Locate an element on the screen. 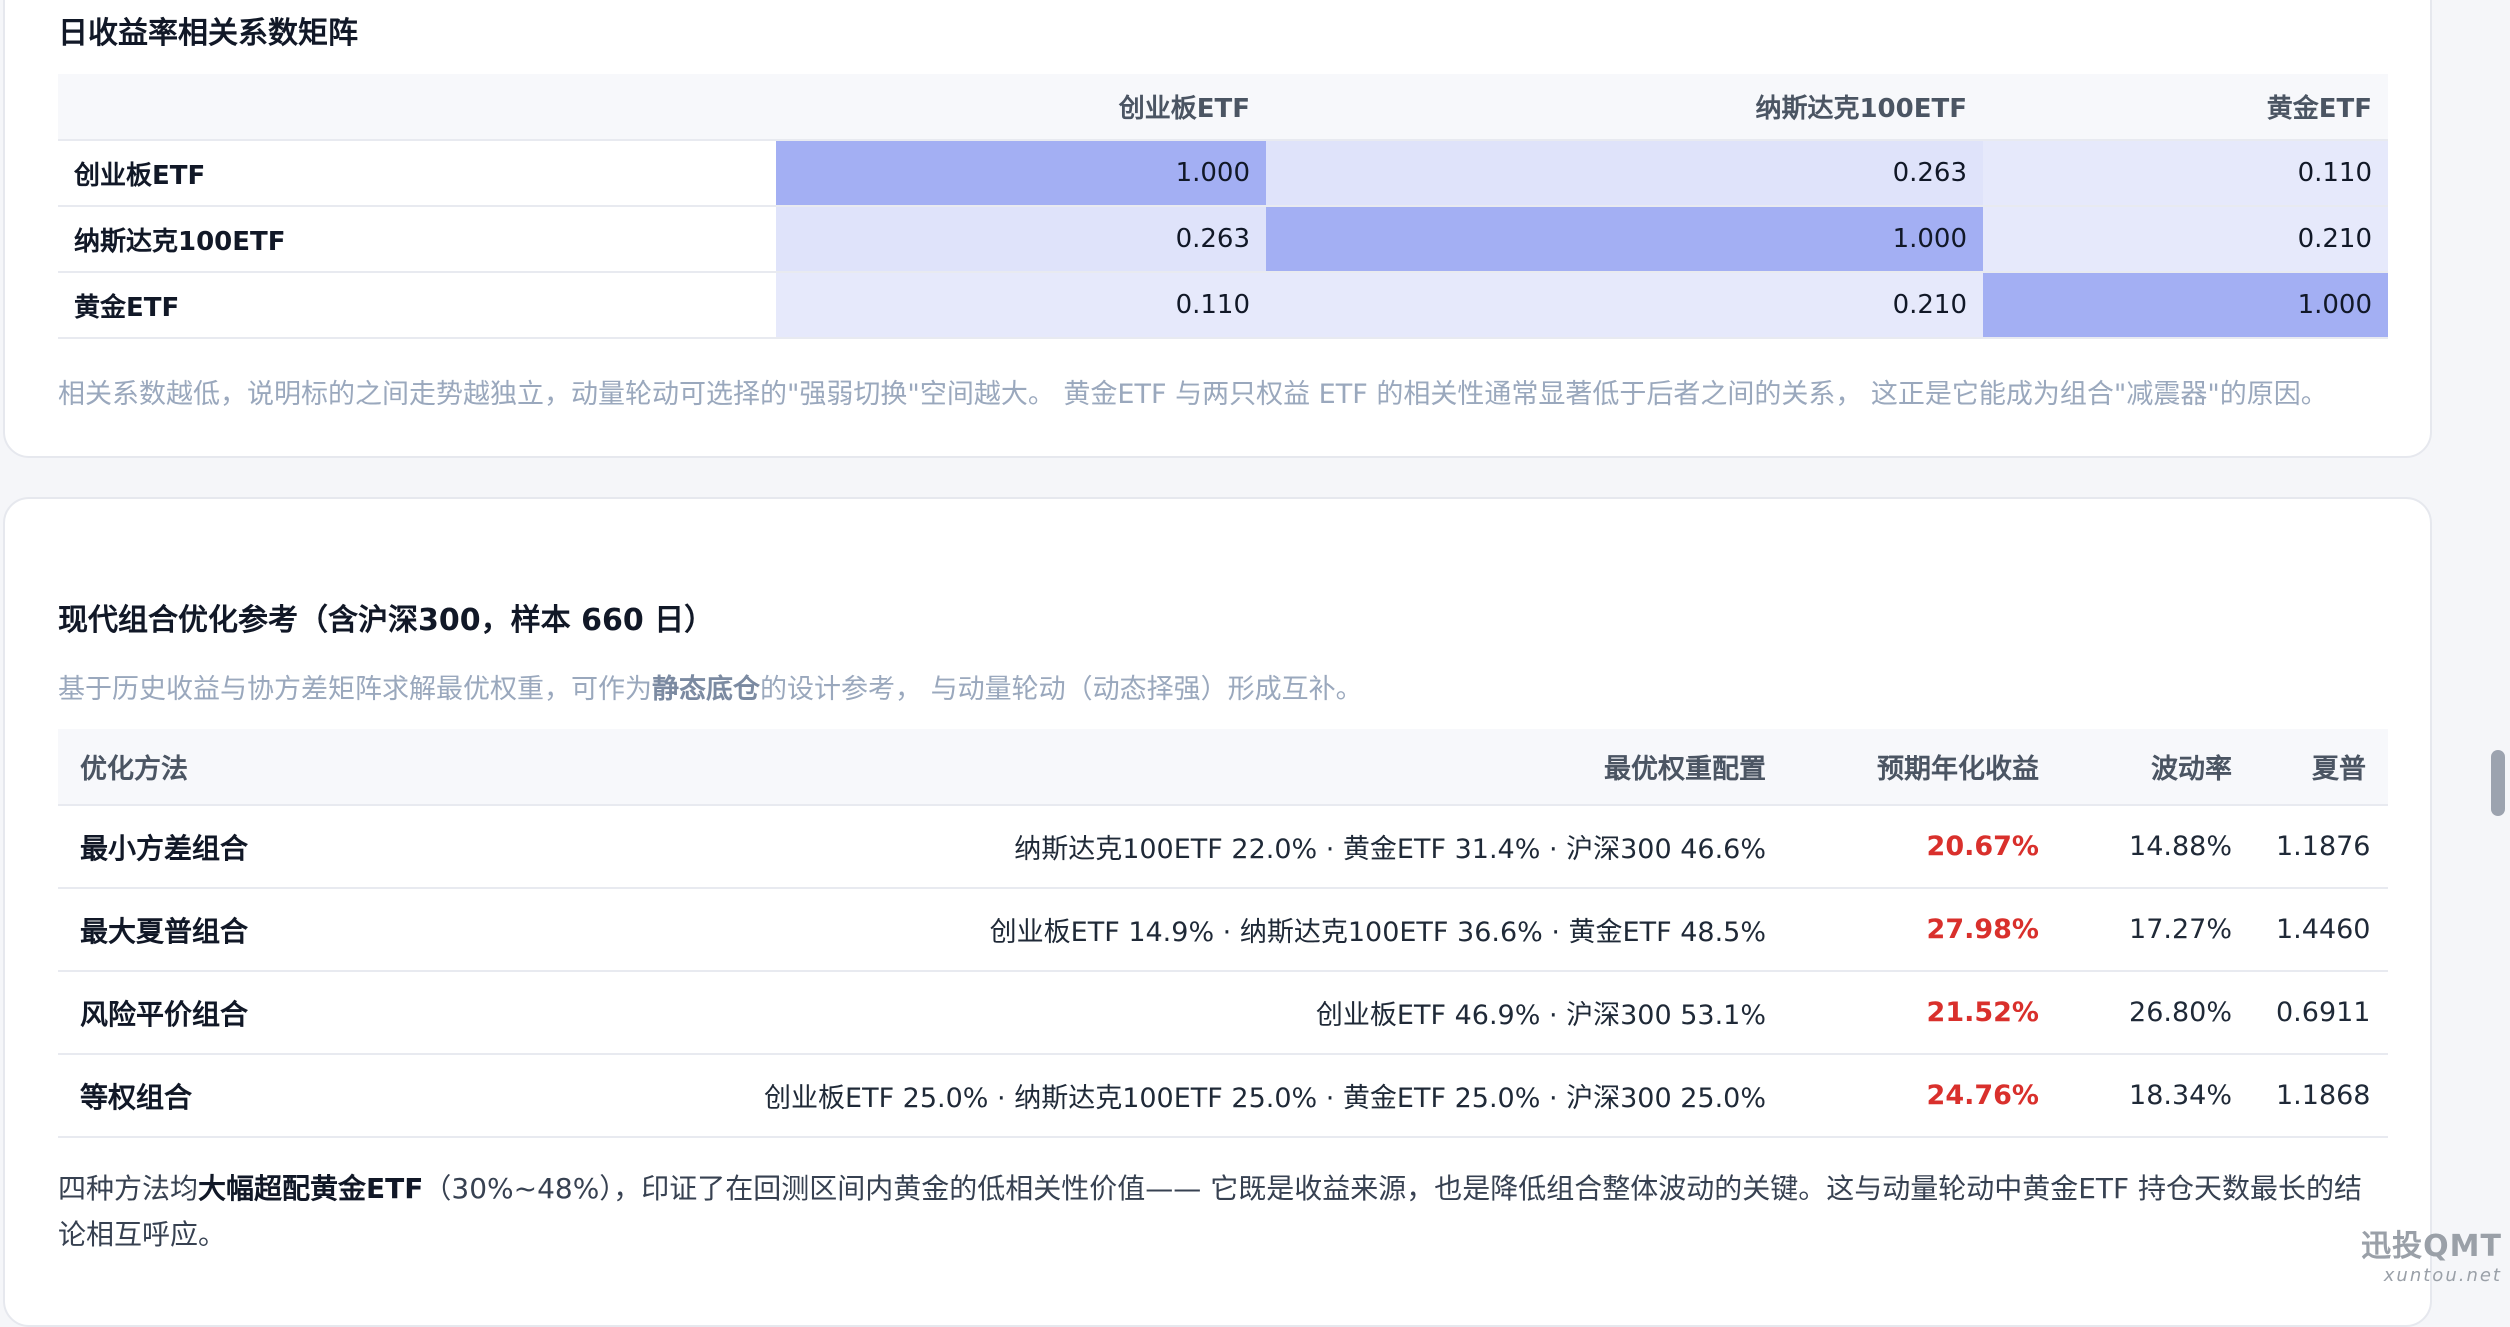 This screenshot has height=1327, width=2510. correlation-row: 纳斯达克100ETF 0.263 1.000 0.210 is located at coordinates (1223, 238).